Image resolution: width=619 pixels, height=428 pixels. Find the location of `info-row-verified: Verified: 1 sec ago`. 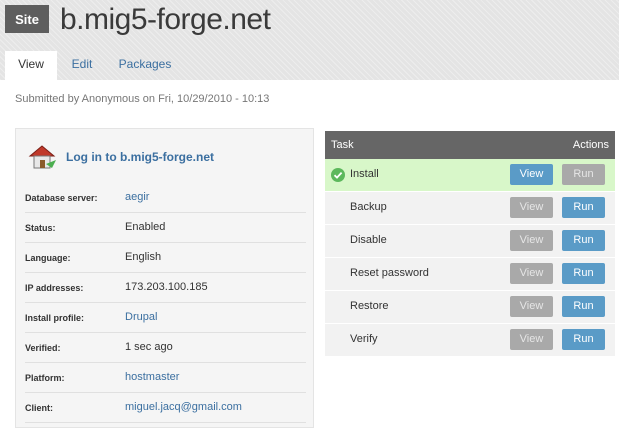

info-row-verified: Verified: 1 sec ago is located at coordinates (165, 348).